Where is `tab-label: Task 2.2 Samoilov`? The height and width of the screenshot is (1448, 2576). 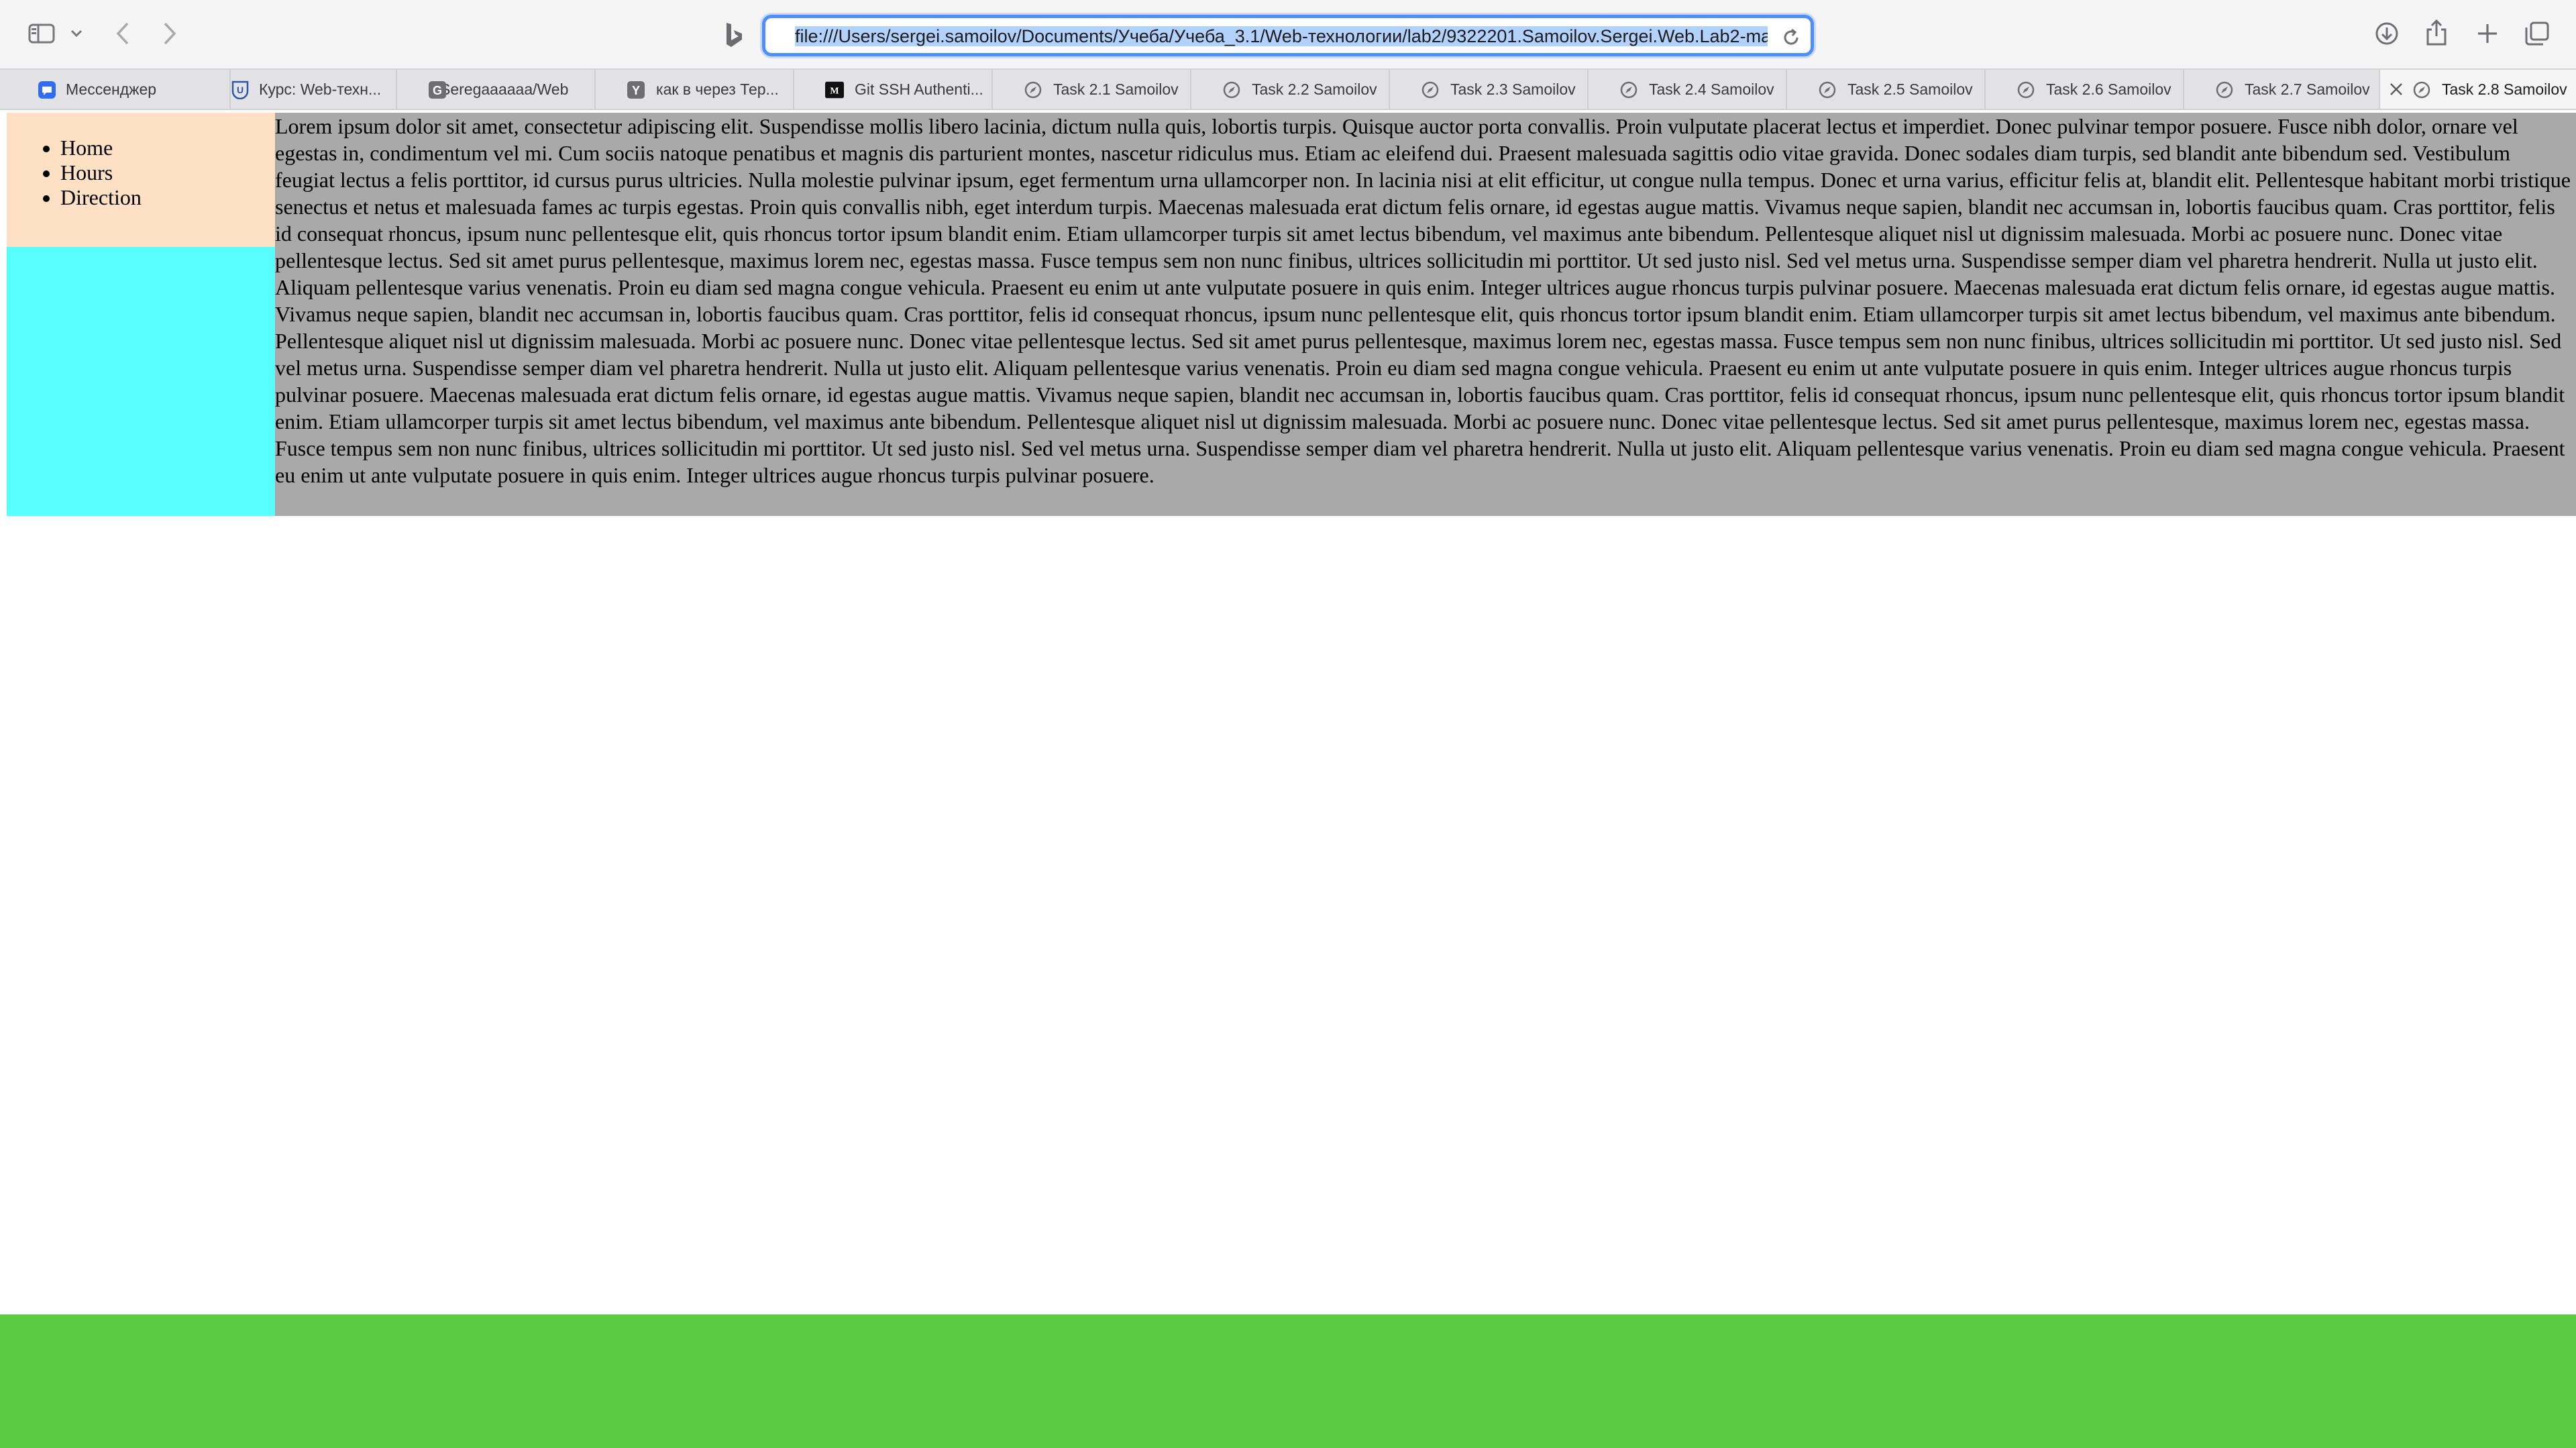
tab-label: Task 2.2 Samoilov is located at coordinates (1314, 89).